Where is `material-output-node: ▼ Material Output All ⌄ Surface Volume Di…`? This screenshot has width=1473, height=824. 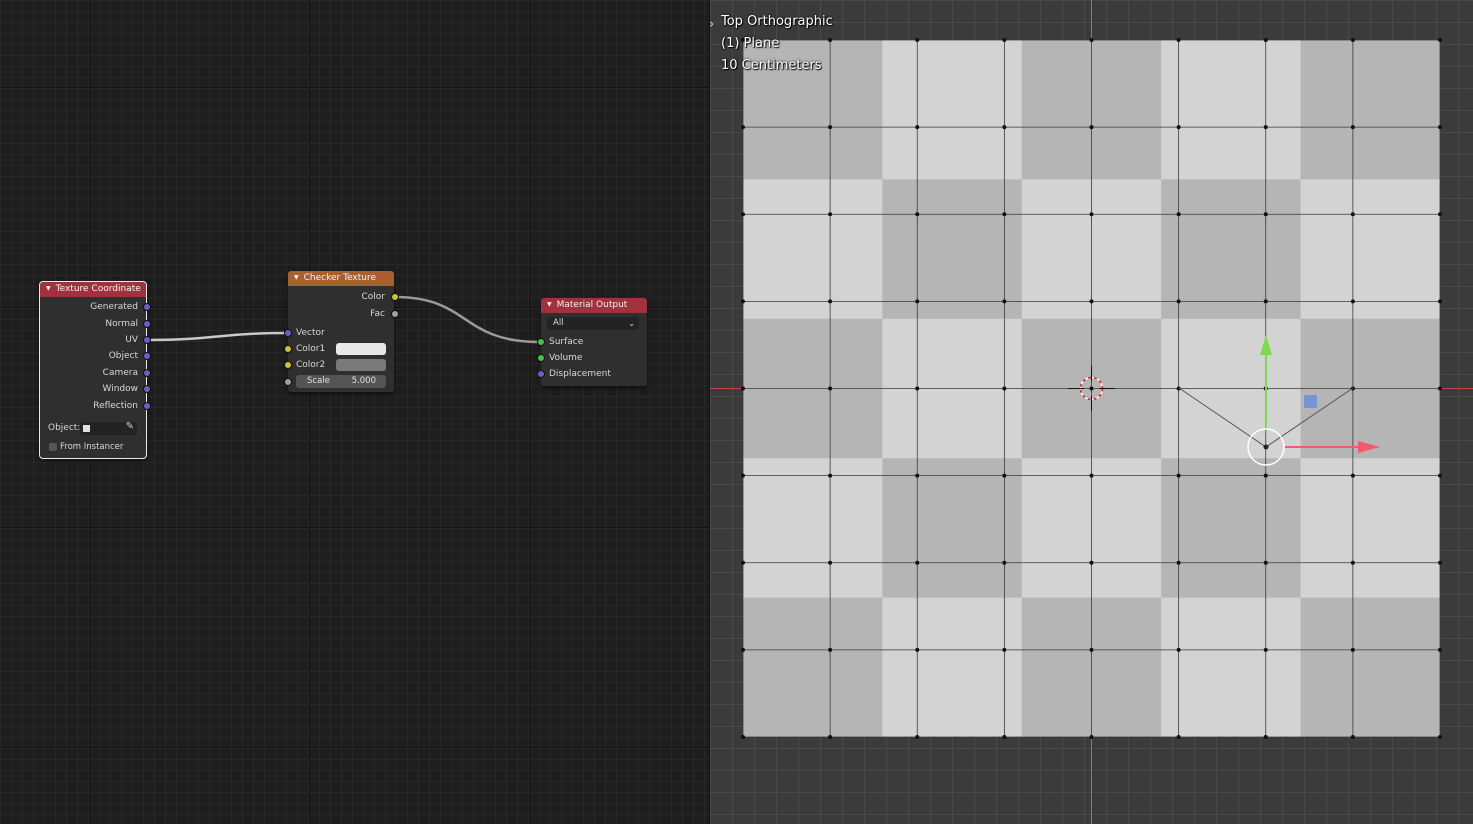
material-output-node: ▼ Material Output All ⌄ Surface Volume Di… is located at coordinates (592, 342).